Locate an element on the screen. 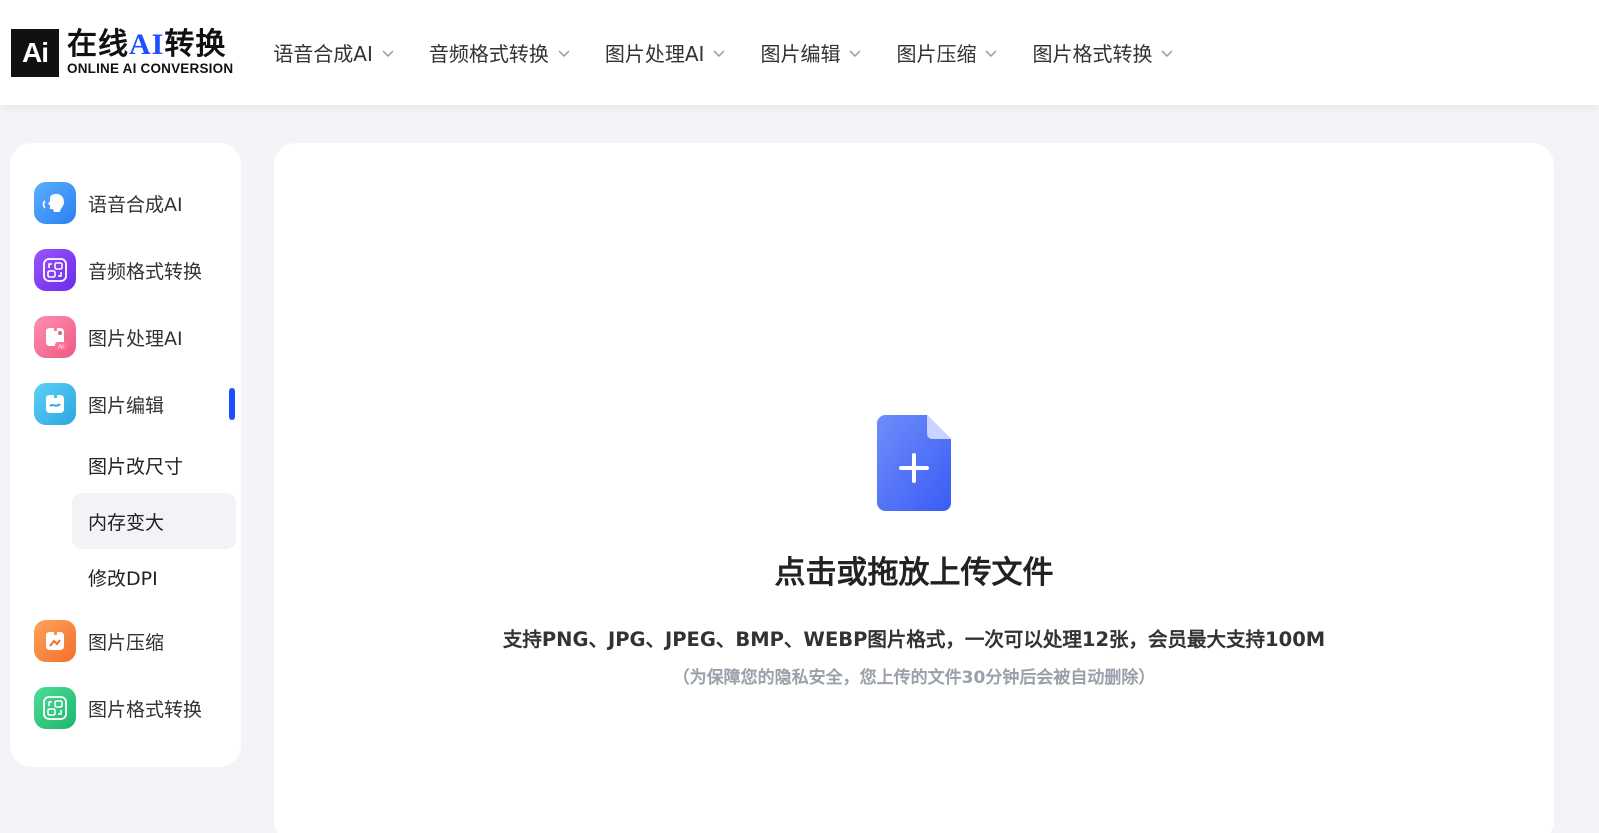 Image resolution: width=1599 pixels, height=833 pixels. sidebar-item-audio-convert: 音频格式转换 is located at coordinates (118, 270).